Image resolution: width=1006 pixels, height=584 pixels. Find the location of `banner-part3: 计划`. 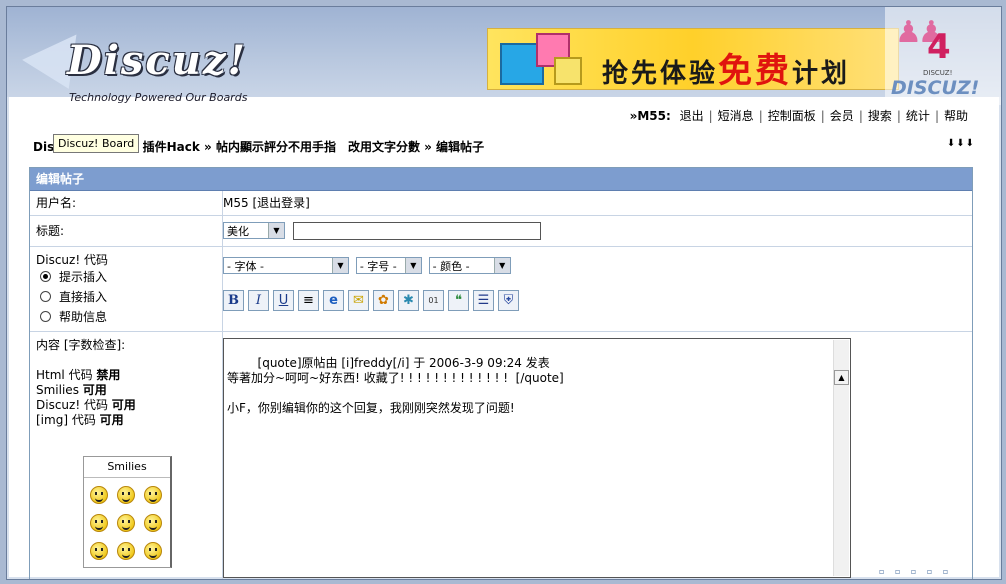

banner-part3: 计划 is located at coordinates (821, 74).